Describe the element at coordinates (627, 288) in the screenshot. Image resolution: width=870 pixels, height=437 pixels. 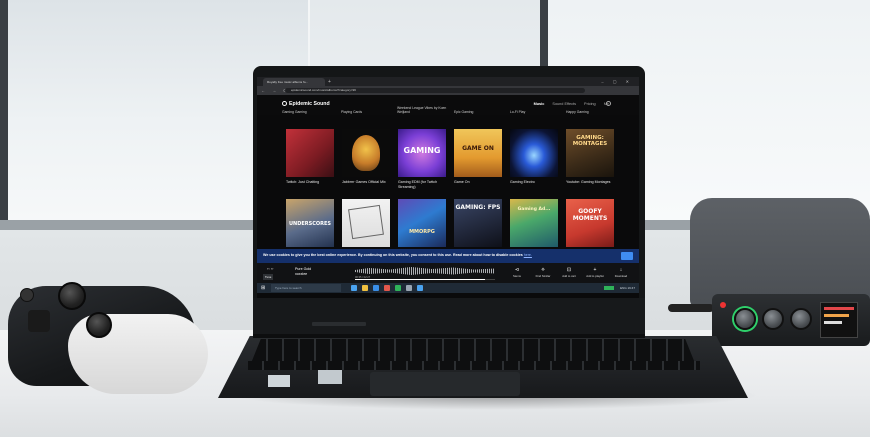
I see `tray-clock: ENG 19:47` at that location.